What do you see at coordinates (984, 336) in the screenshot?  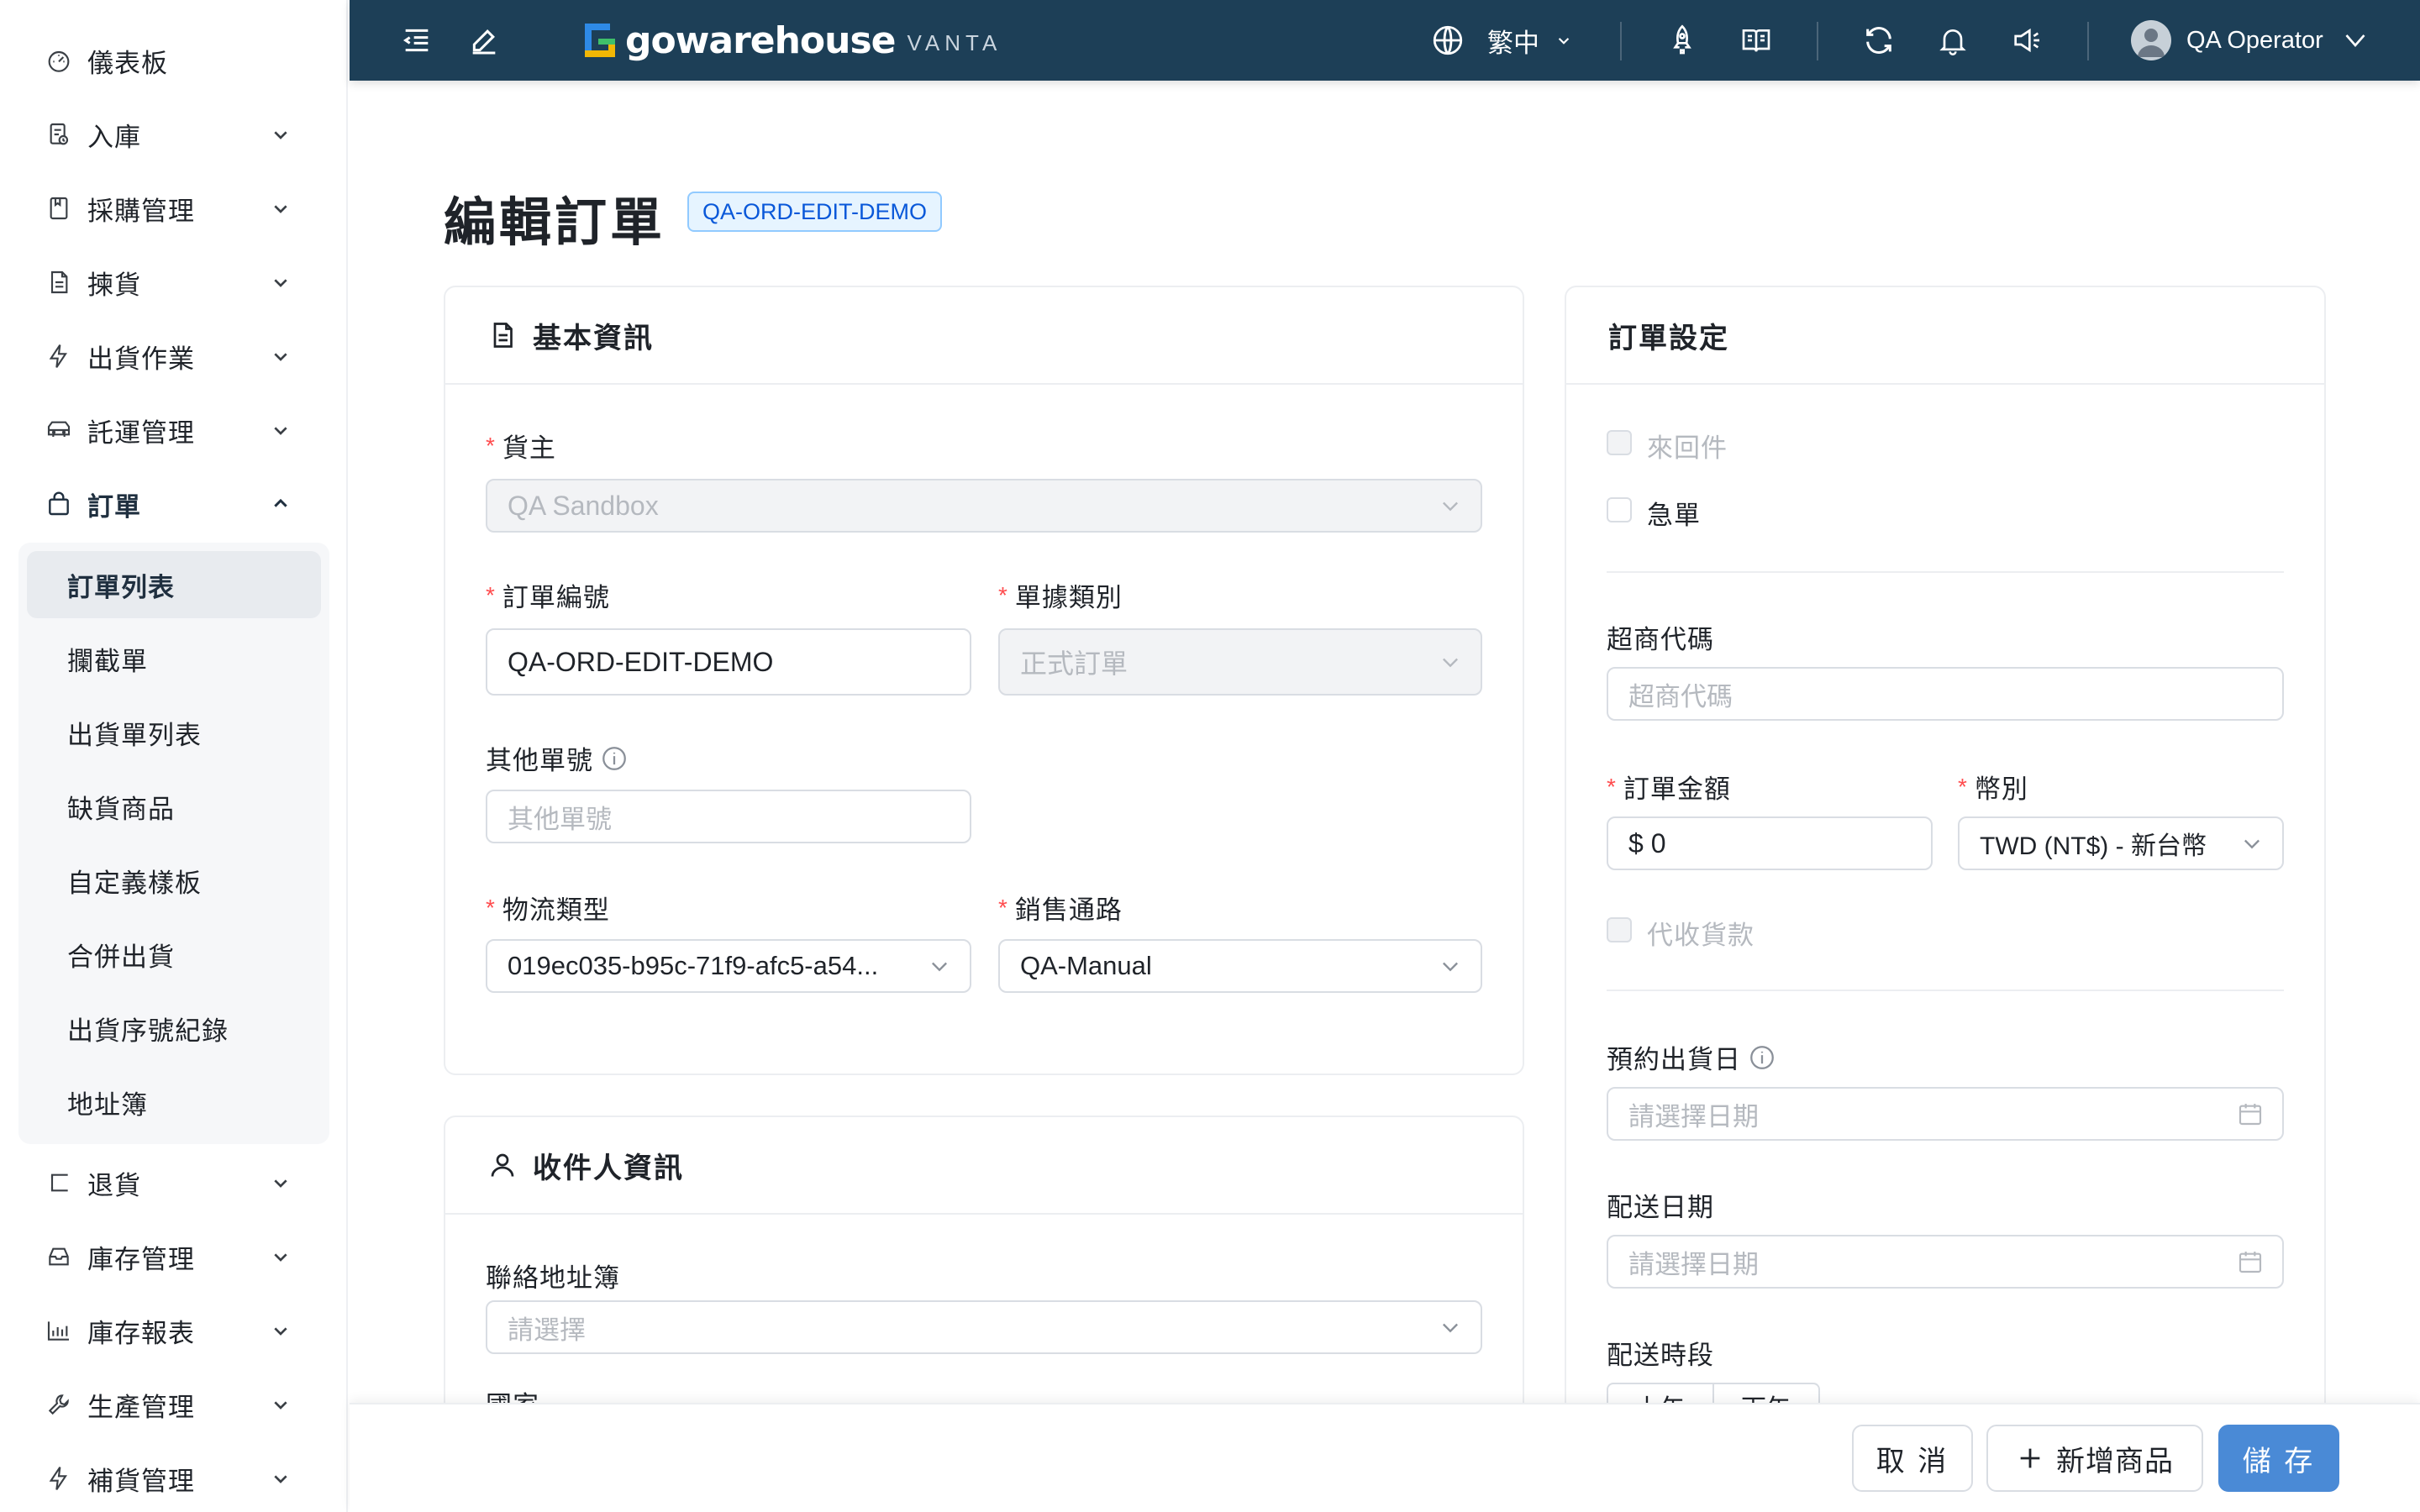 I see `card-header: 基本資訊` at bounding box center [984, 336].